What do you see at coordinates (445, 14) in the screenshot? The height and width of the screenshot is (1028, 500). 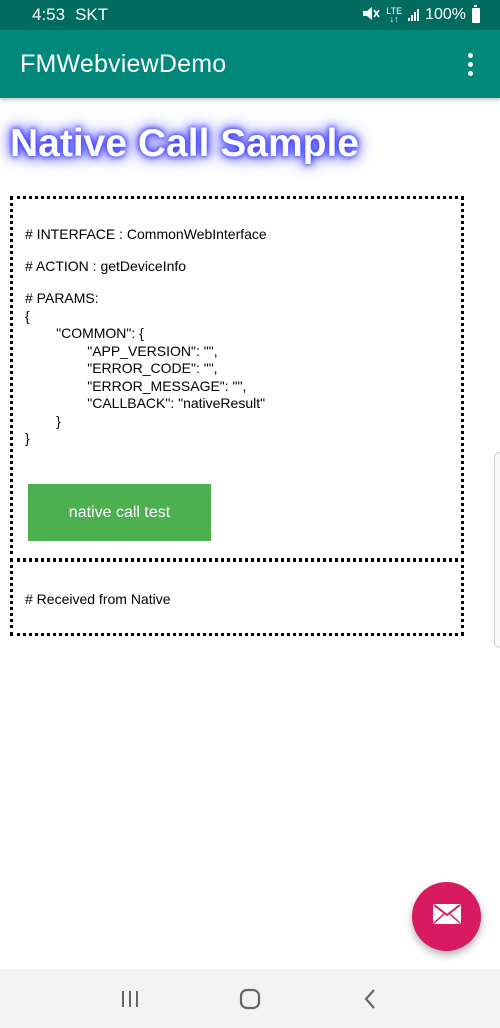 I see `battery-percent: 100%` at bounding box center [445, 14].